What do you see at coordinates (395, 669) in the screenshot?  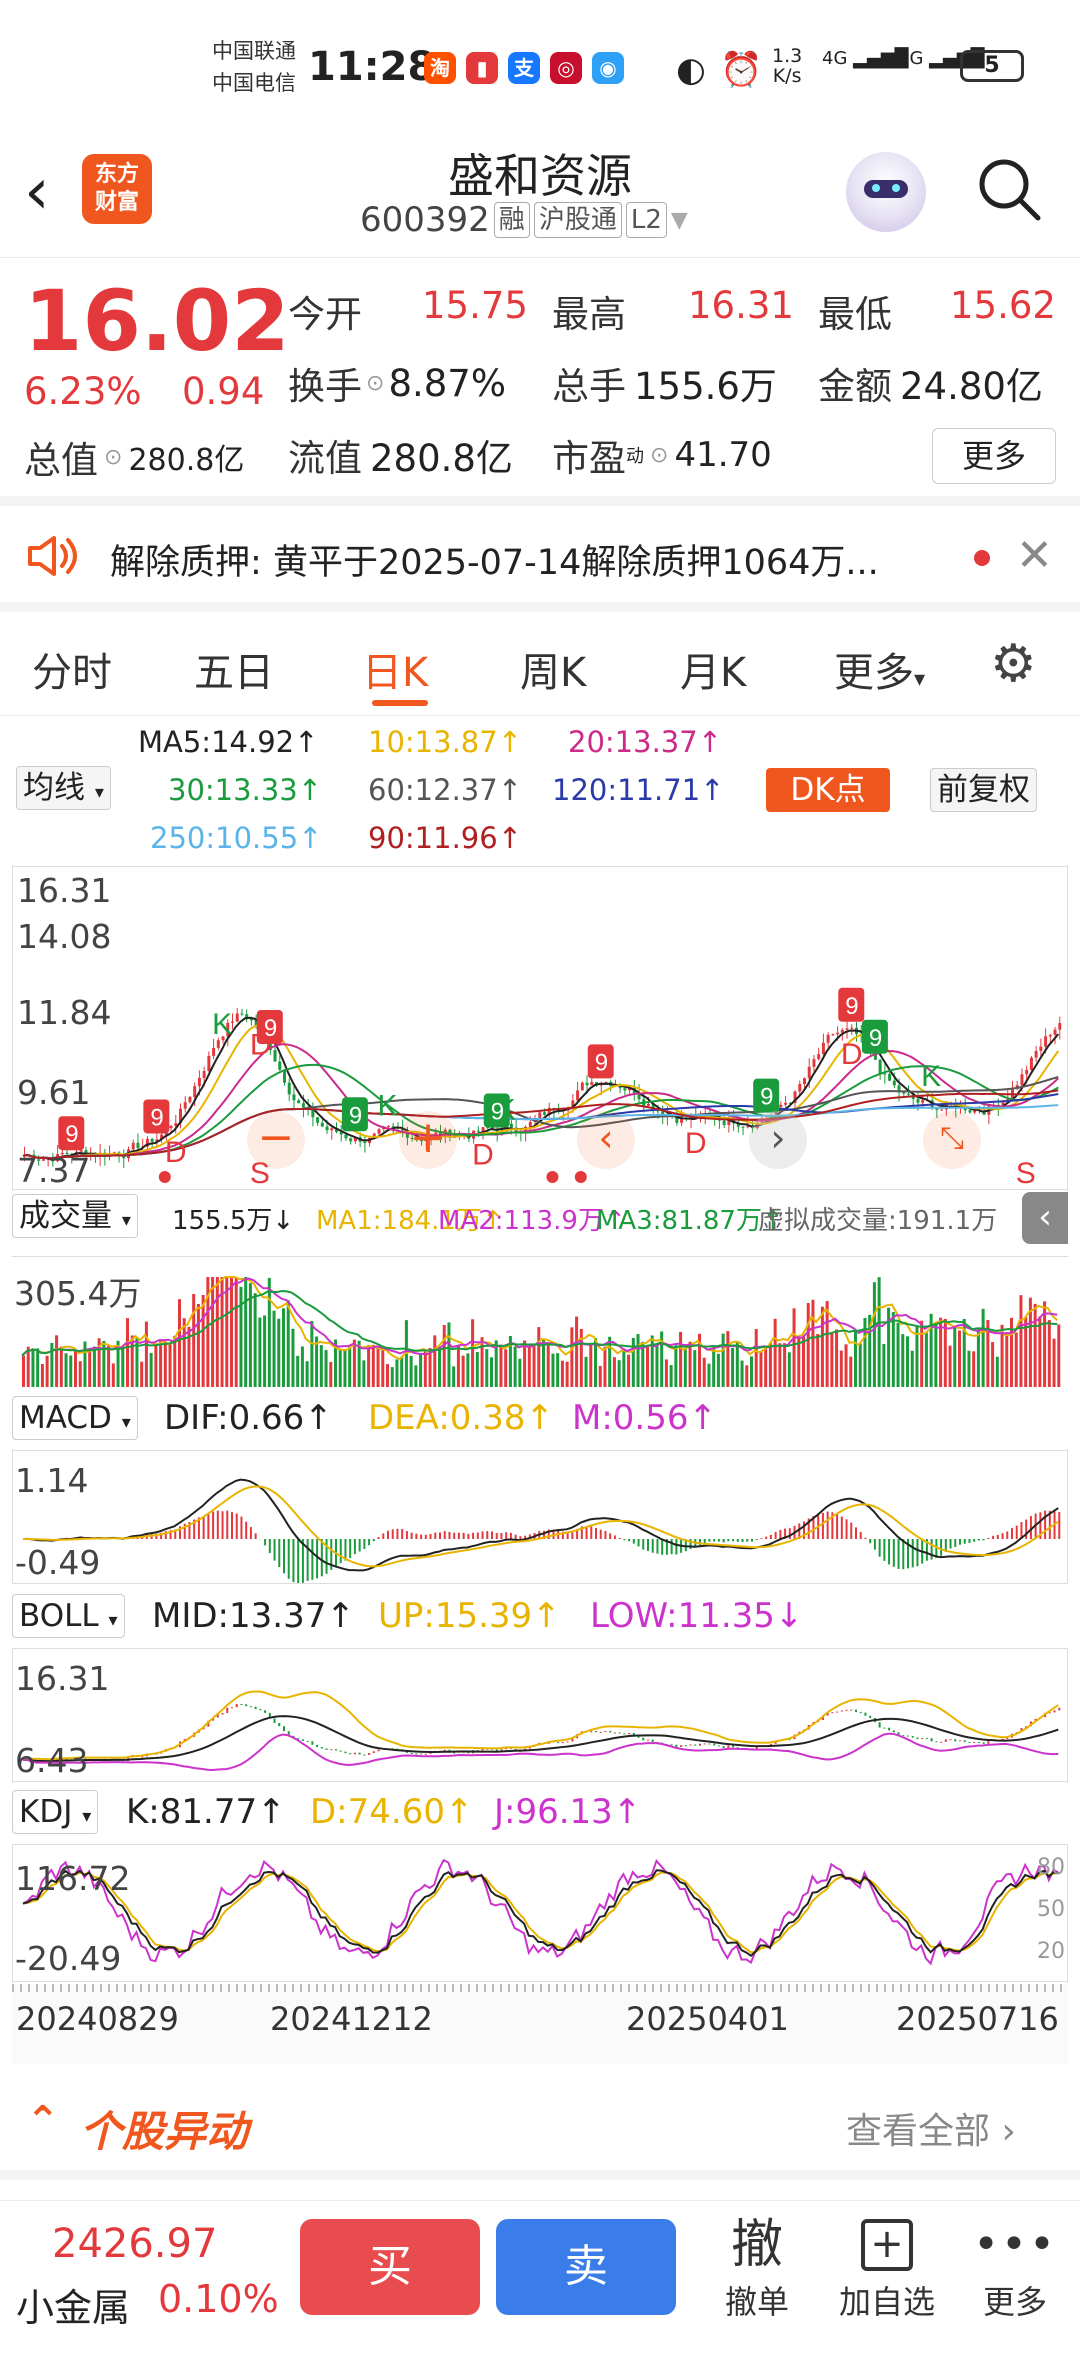 I see `tab-daily-k: 日K` at bounding box center [395, 669].